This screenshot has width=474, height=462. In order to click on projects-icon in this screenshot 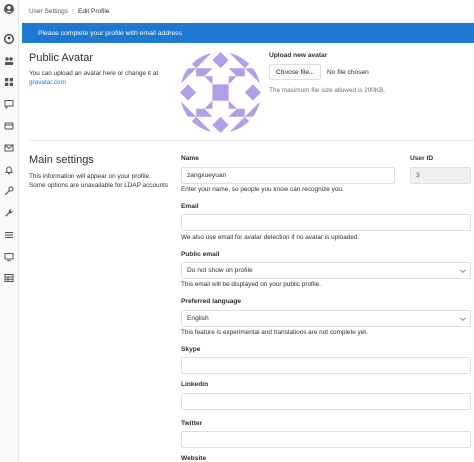, I will do `click(9, 61)`.